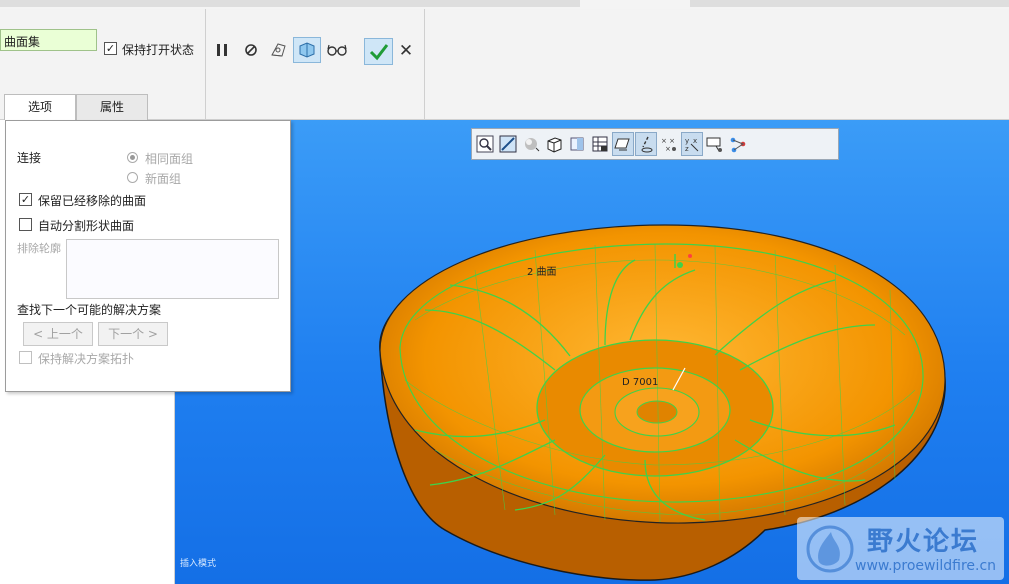 The image size is (1009, 584). I want to click on zoom-button, so click(485, 144).